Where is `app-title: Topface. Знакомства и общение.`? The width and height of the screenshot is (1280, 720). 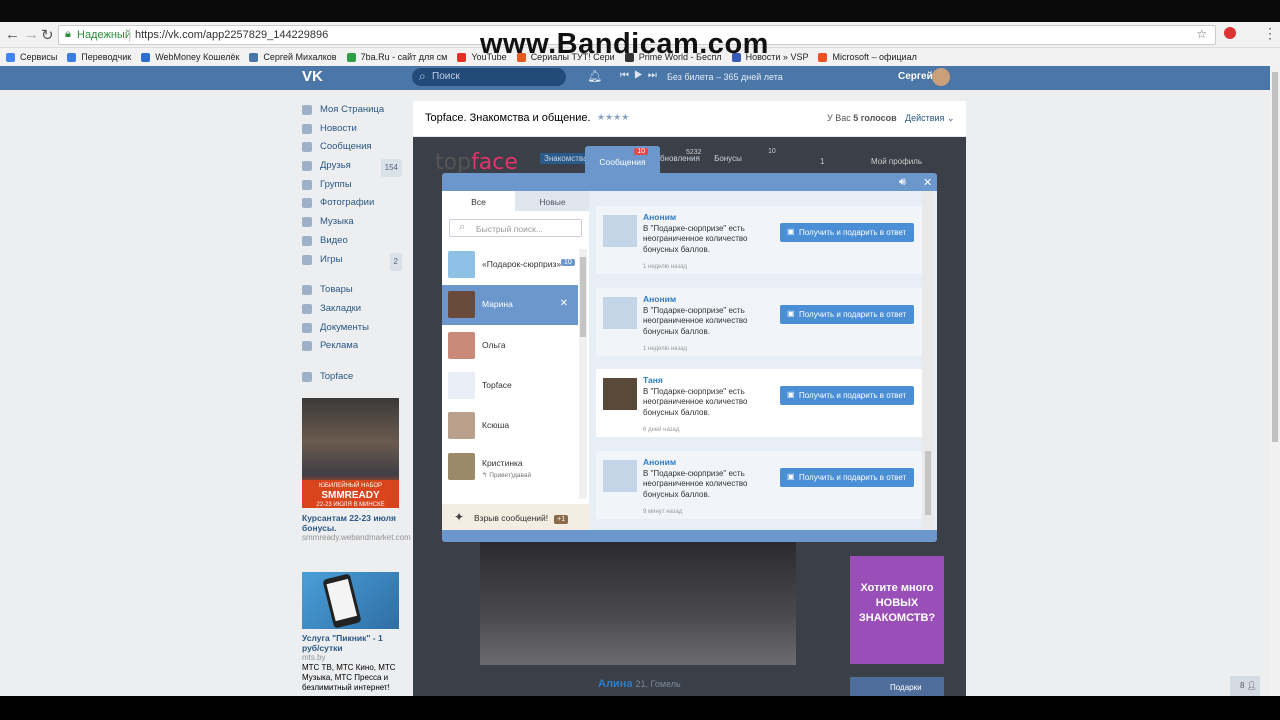
app-title: Topface. Знакомства и общение. is located at coordinates (508, 118).